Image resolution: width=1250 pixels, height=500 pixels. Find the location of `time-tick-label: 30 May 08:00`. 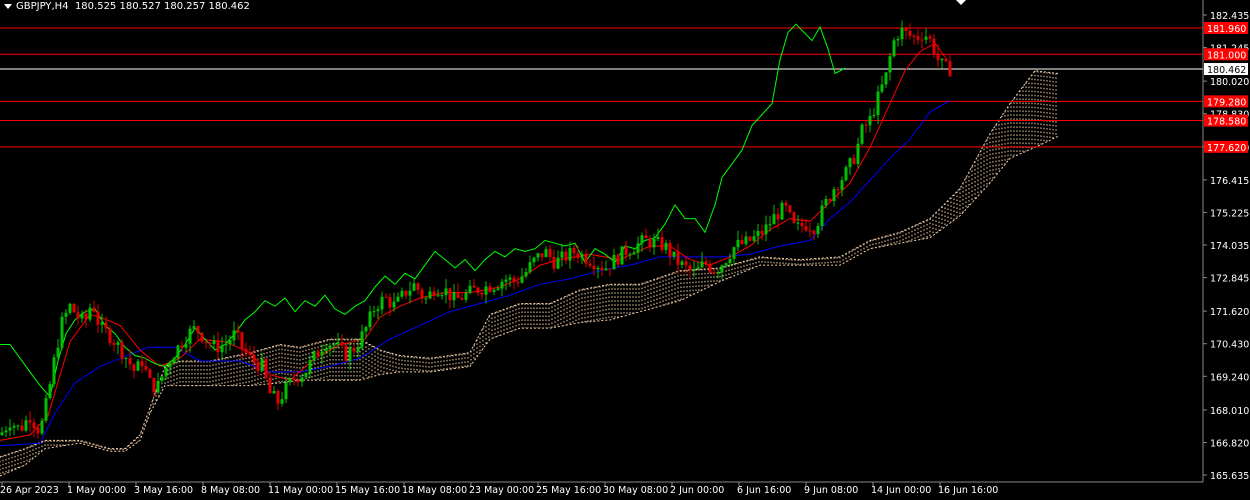

time-tick-label: 30 May 08:00 is located at coordinates (635, 490).